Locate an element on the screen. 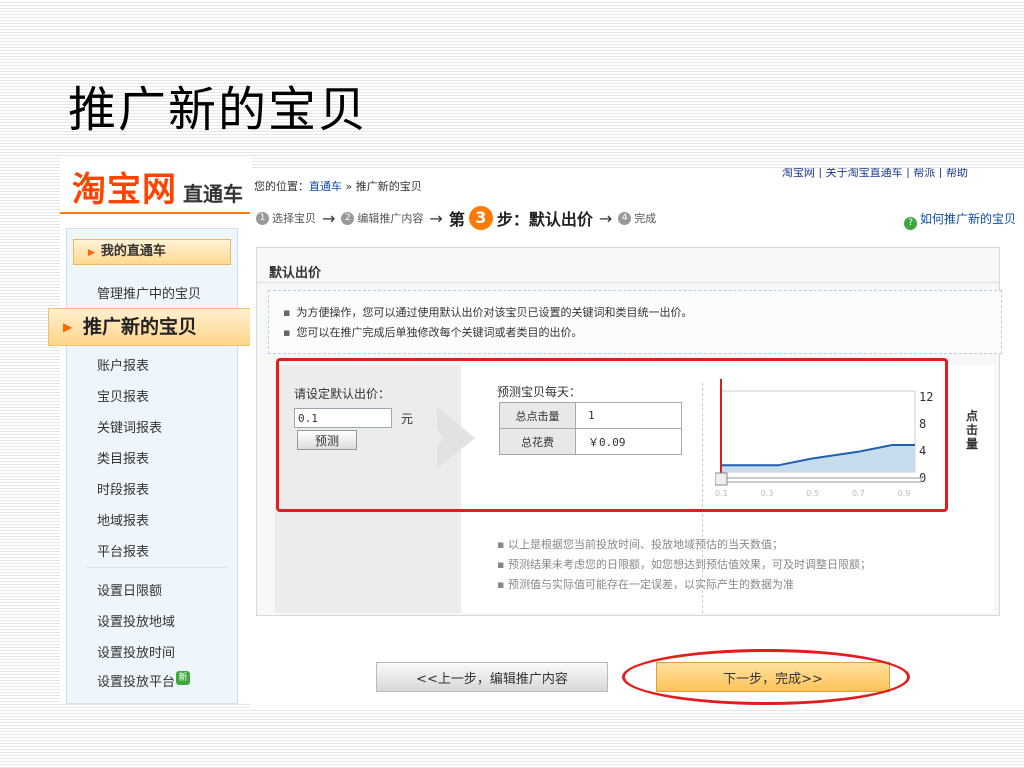  step-current: 第 3 步：默认出价 is located at coordinates (521, 218).